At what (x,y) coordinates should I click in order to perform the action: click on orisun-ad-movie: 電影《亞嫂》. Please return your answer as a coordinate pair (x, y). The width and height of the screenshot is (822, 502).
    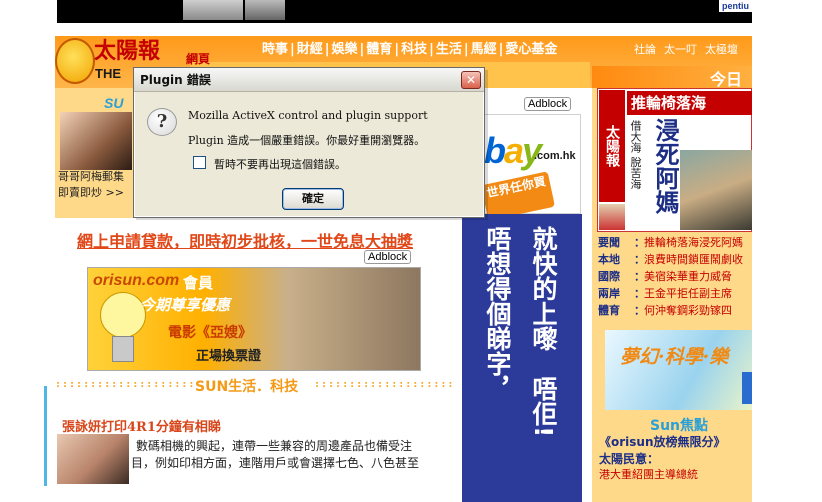
    Looking at the image, I should click on (210, 333).